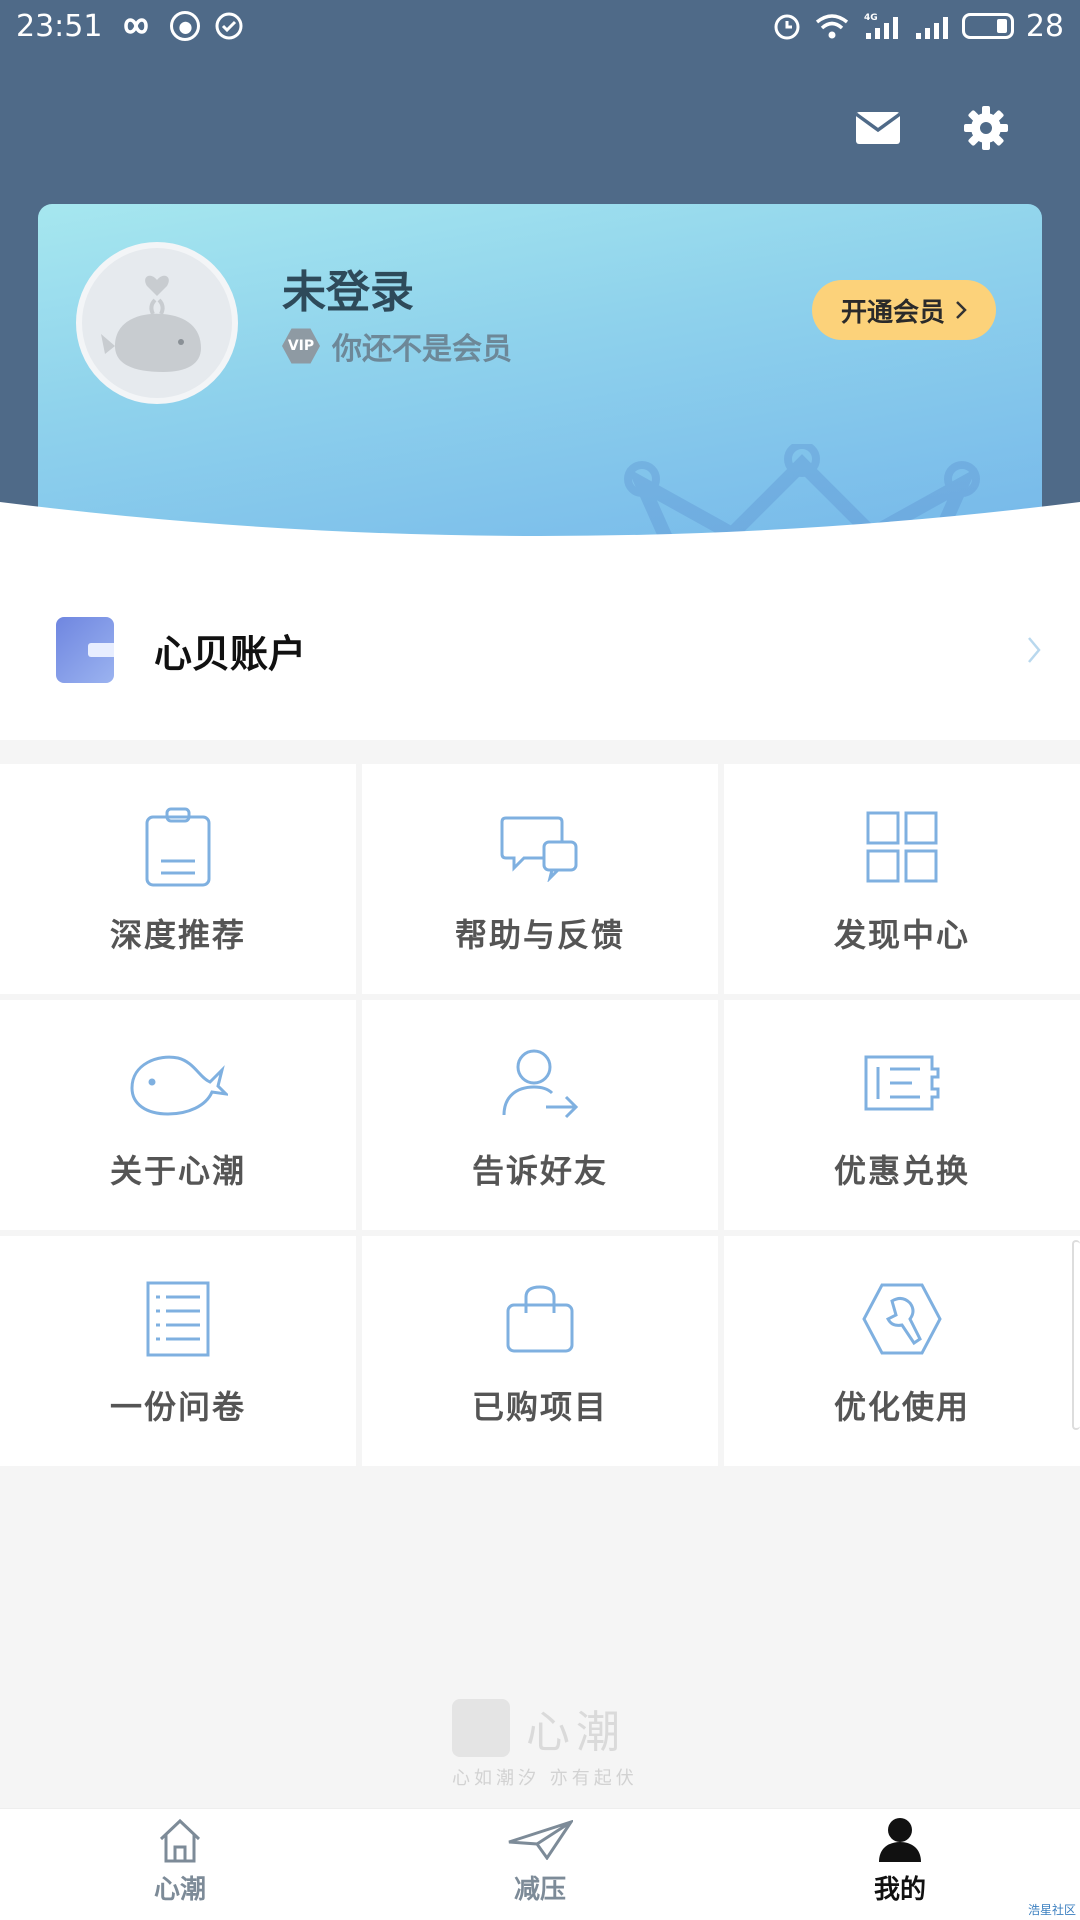 This screenshot has width=1080, height=1920. I want to click on wallet-icon, so click(85, 650).